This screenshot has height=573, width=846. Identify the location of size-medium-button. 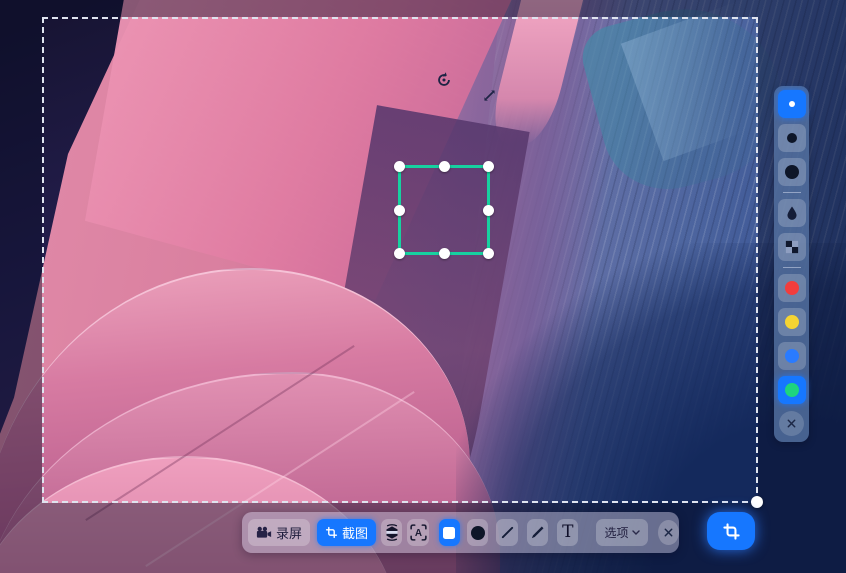
(791, 138).